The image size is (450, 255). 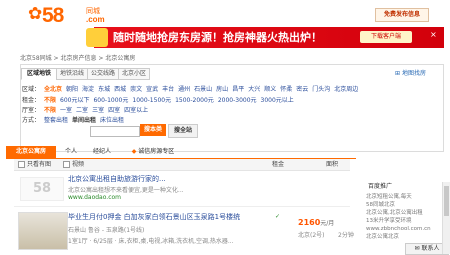 What do you see at coordinates (103, 74) in the screenshot?
I see `tab-bus: 公交线路` at bounding box center [103, 74].